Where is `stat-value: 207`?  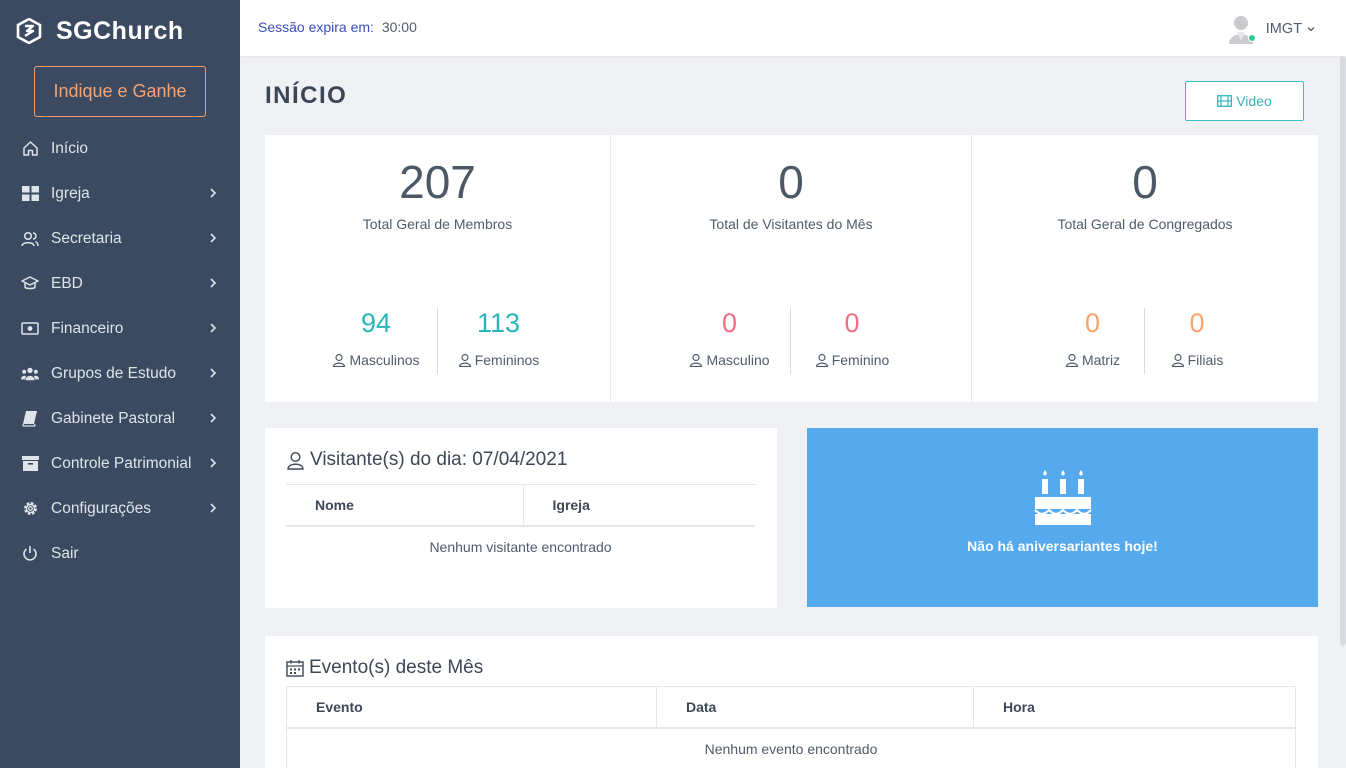 stat-value: 207 is located at coordinates (437, 182).